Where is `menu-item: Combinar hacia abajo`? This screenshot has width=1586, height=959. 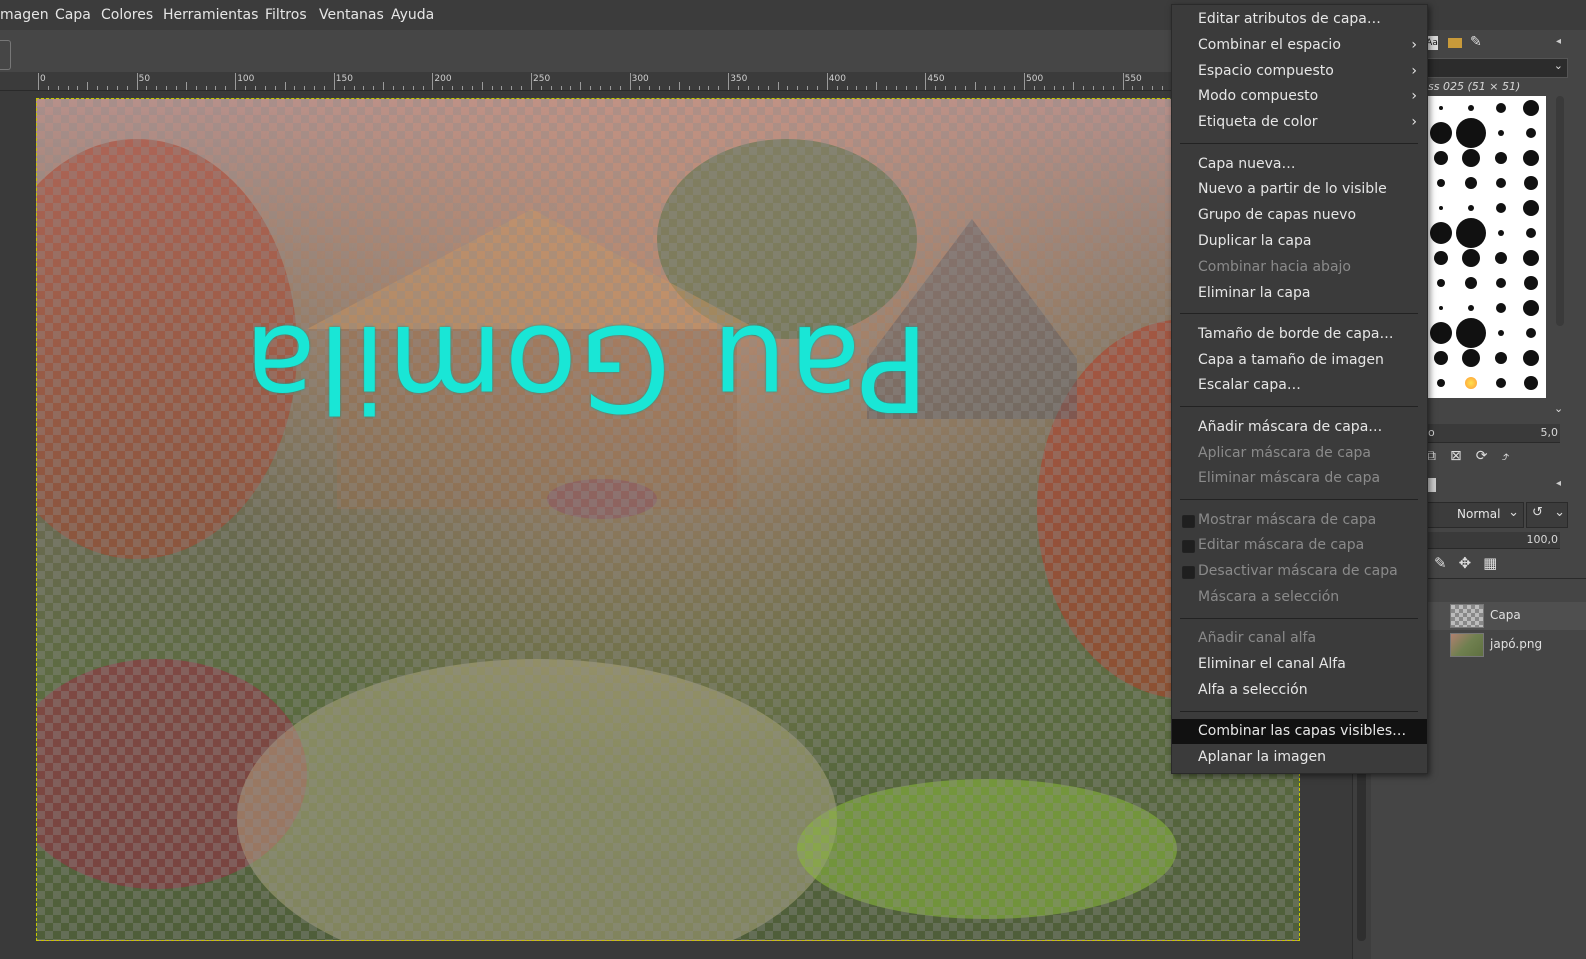 menu-item: Combinar hacia abajo is located at coordinates (1299, 267).